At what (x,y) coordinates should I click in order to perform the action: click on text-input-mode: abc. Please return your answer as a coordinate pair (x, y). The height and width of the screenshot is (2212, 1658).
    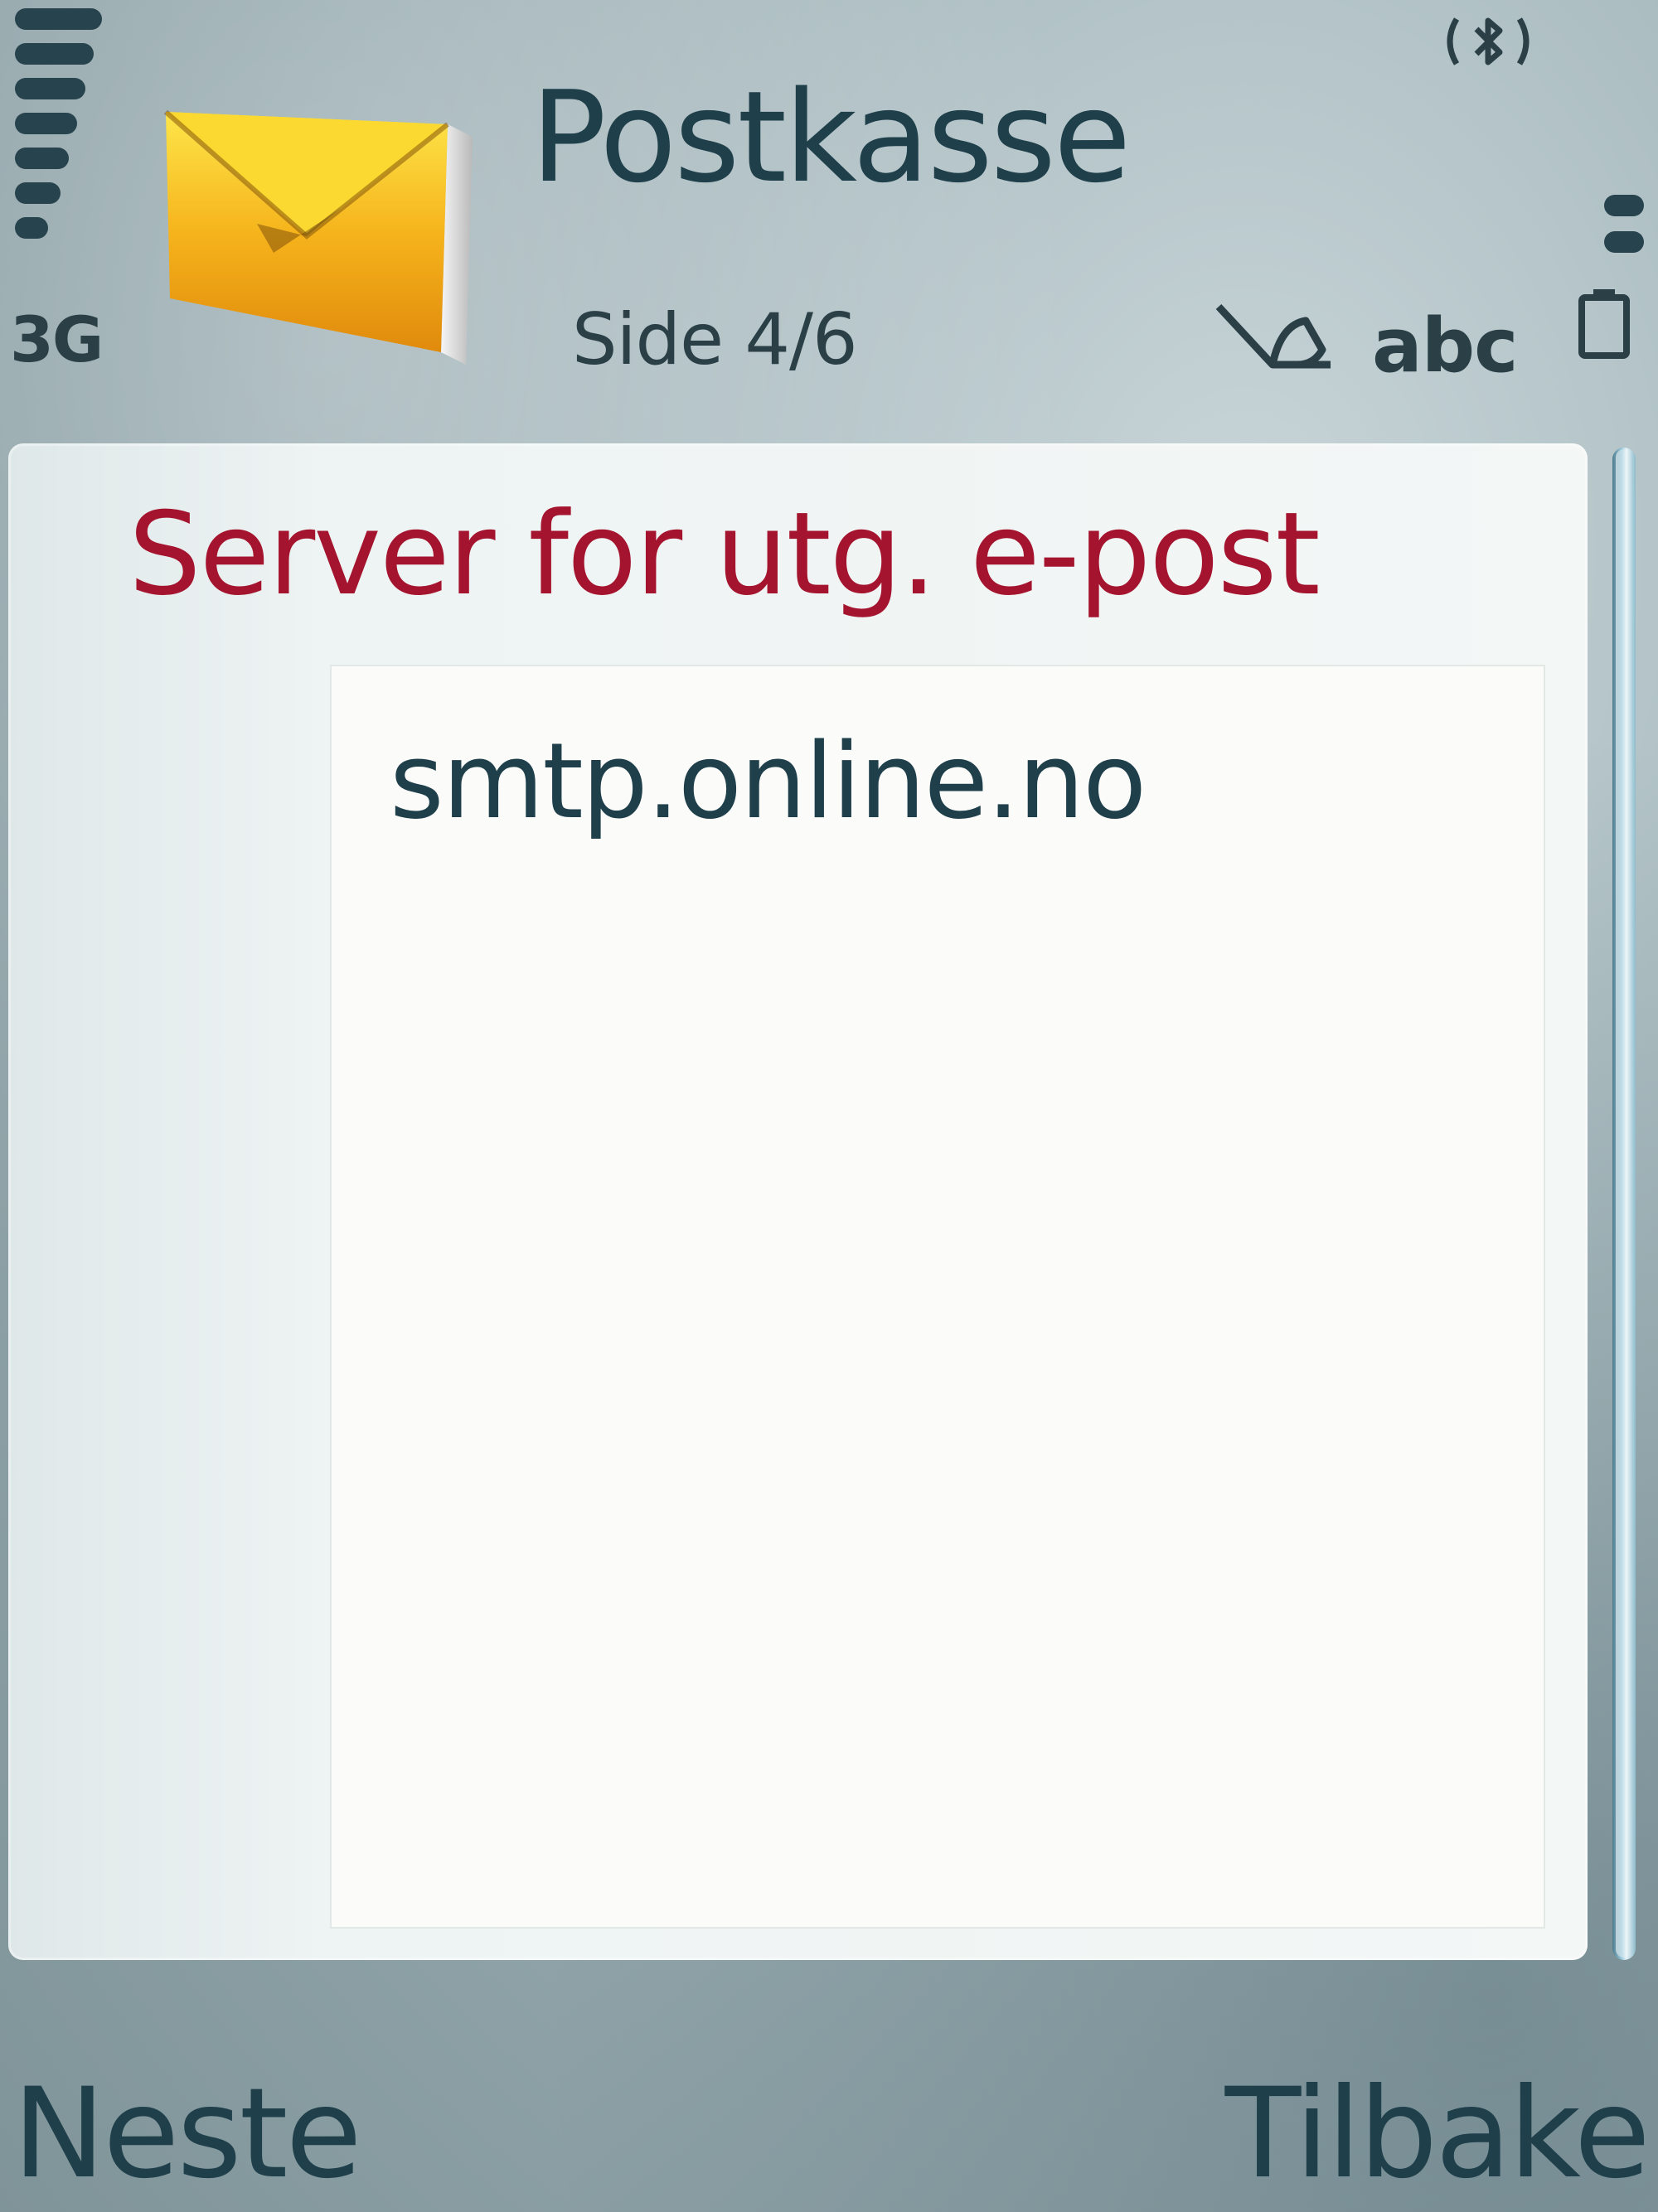
    Looking at the image, I should click on (1445, 346).